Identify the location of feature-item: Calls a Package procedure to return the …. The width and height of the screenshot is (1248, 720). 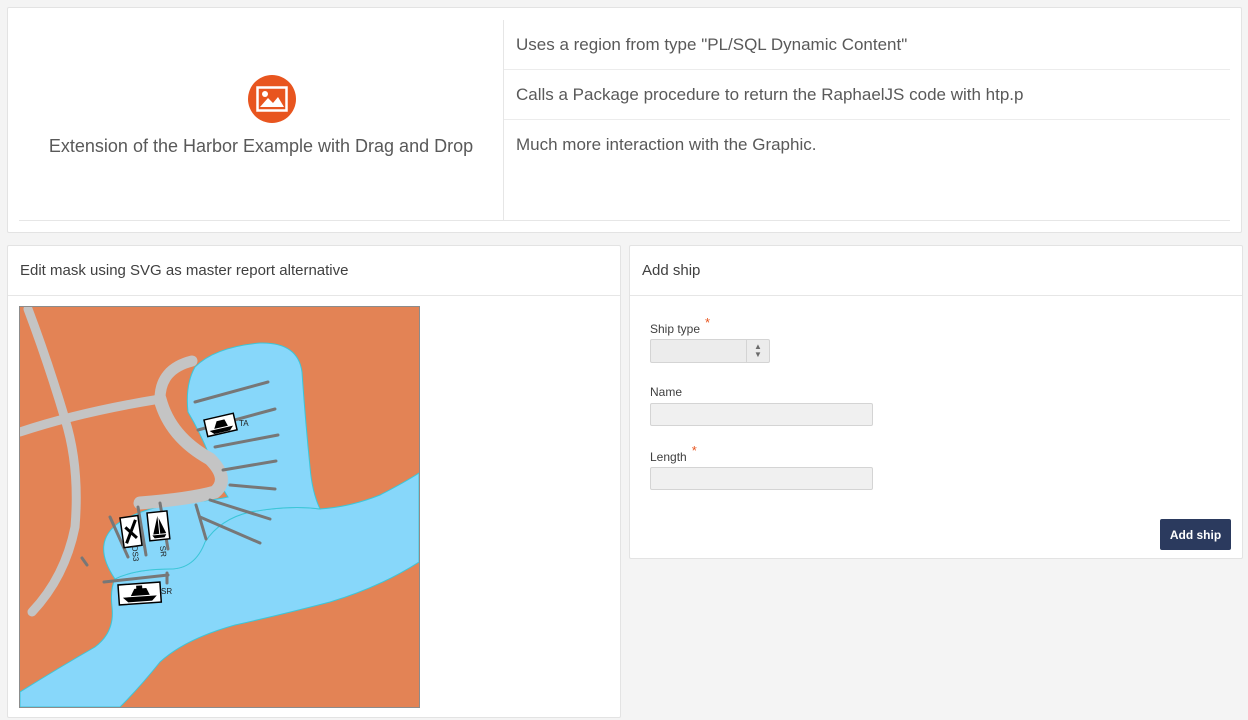
(867, 95).